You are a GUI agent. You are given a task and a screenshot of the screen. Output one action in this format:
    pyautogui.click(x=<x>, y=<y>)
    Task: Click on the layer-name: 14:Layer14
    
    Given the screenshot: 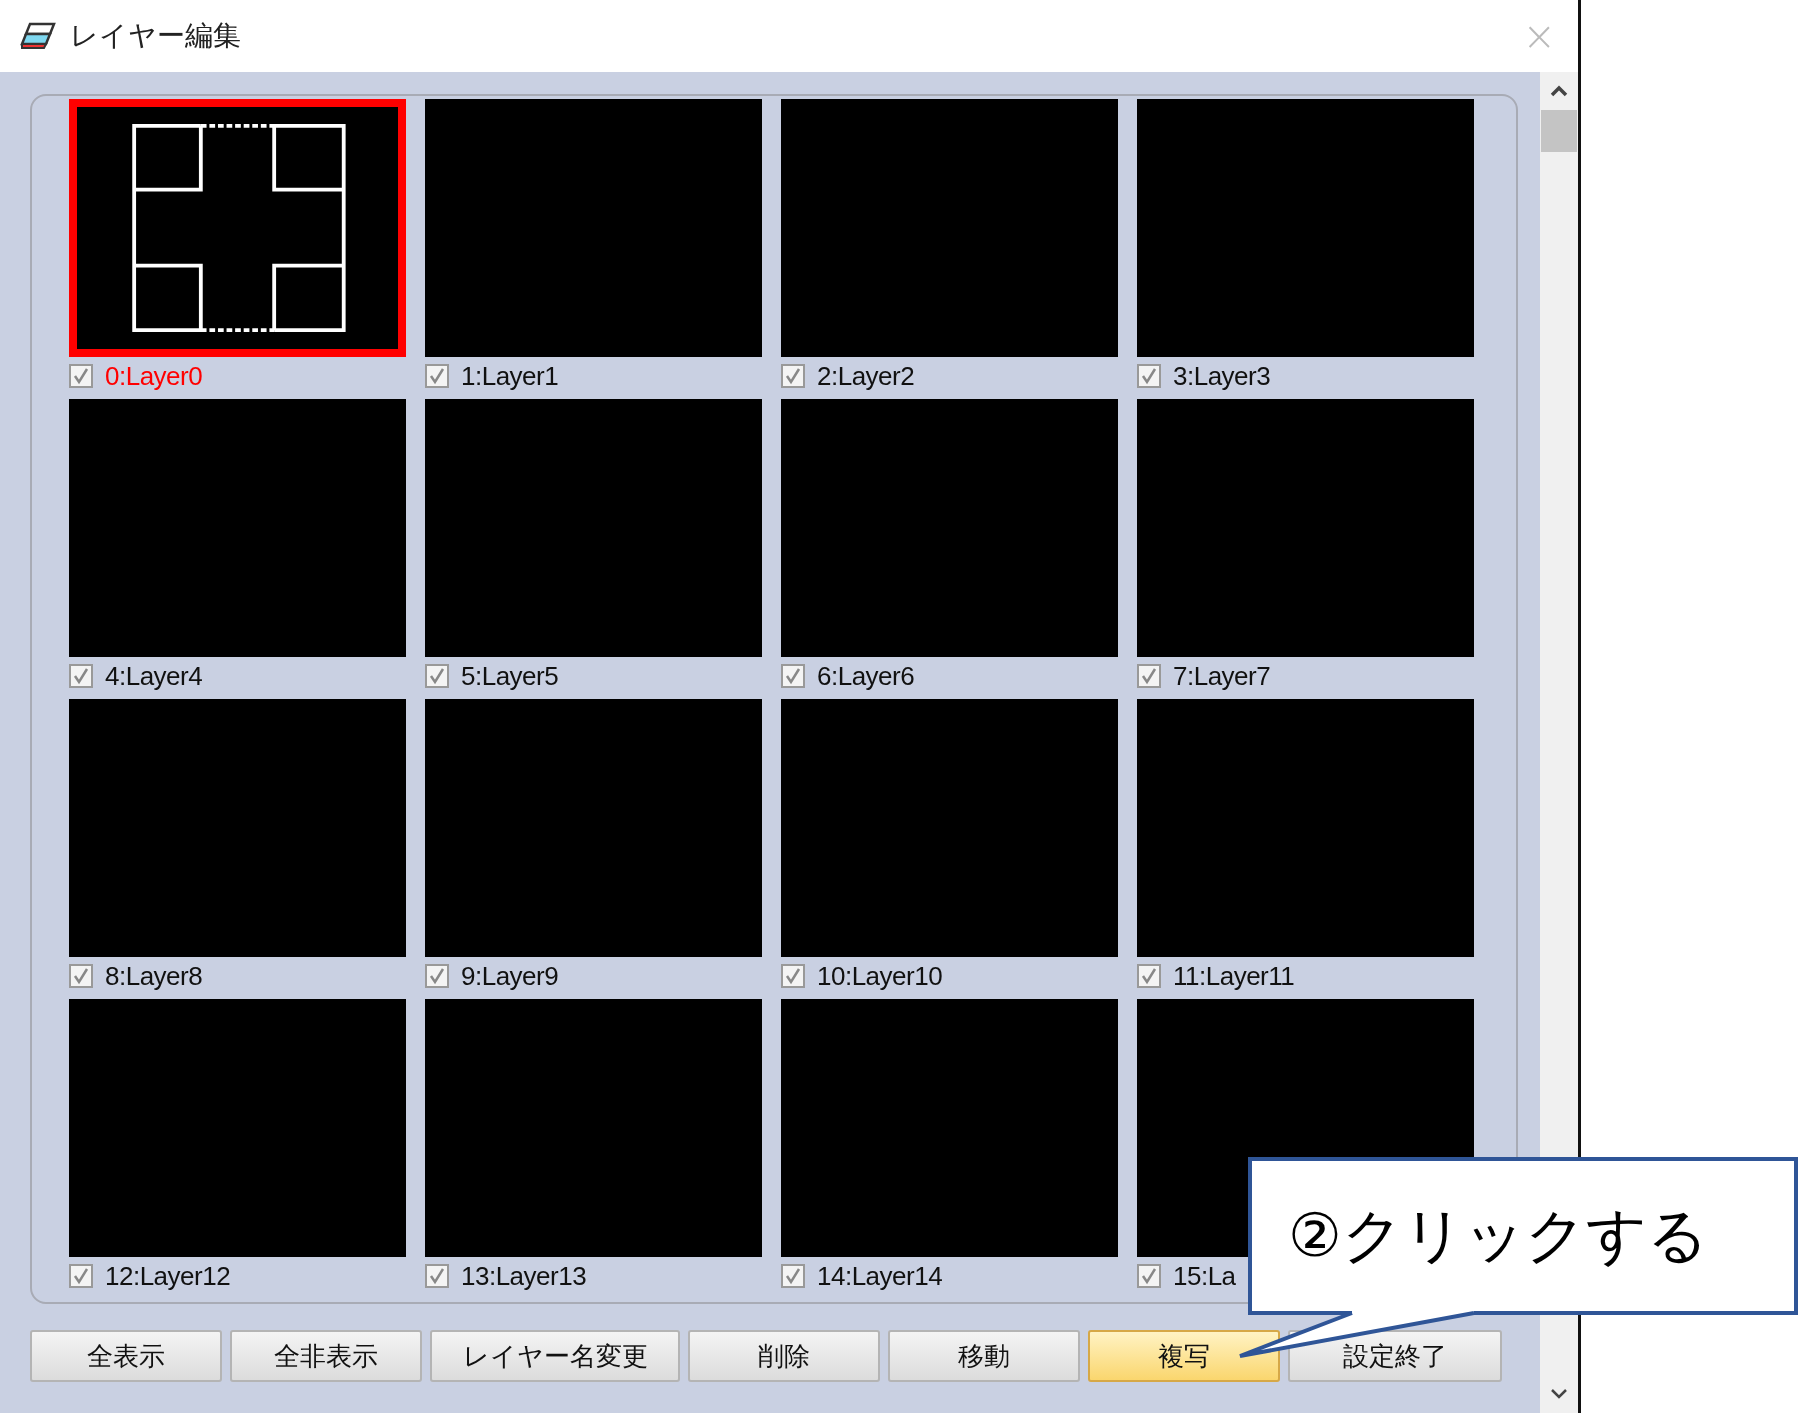 What is the action you would take?
    pyautogui.click(x=880, y=1276)
    